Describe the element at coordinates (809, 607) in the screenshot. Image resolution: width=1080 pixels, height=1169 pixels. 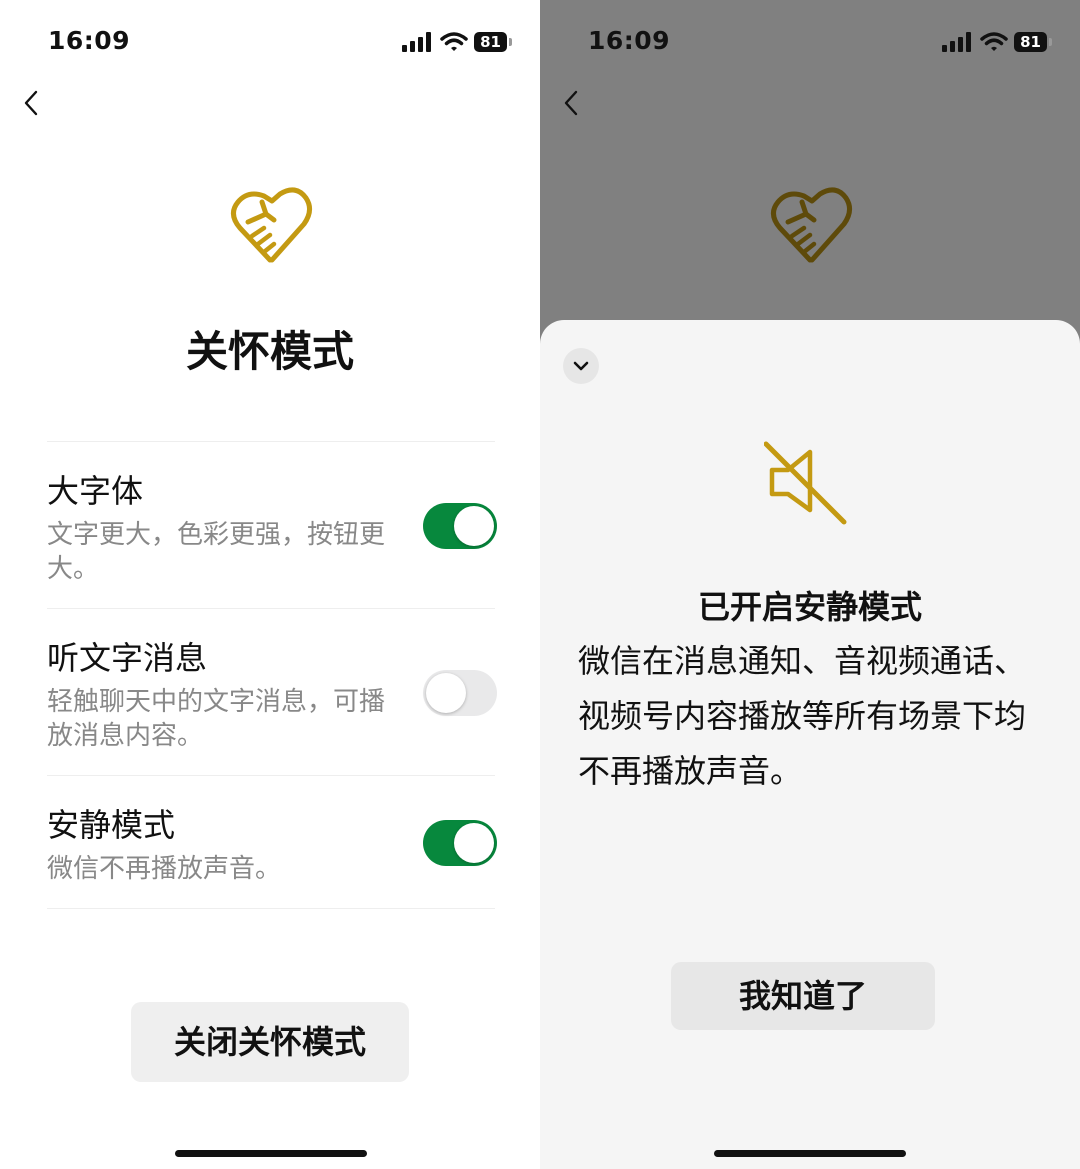
I see `sheet-title: 已开启安静模式` at that location.